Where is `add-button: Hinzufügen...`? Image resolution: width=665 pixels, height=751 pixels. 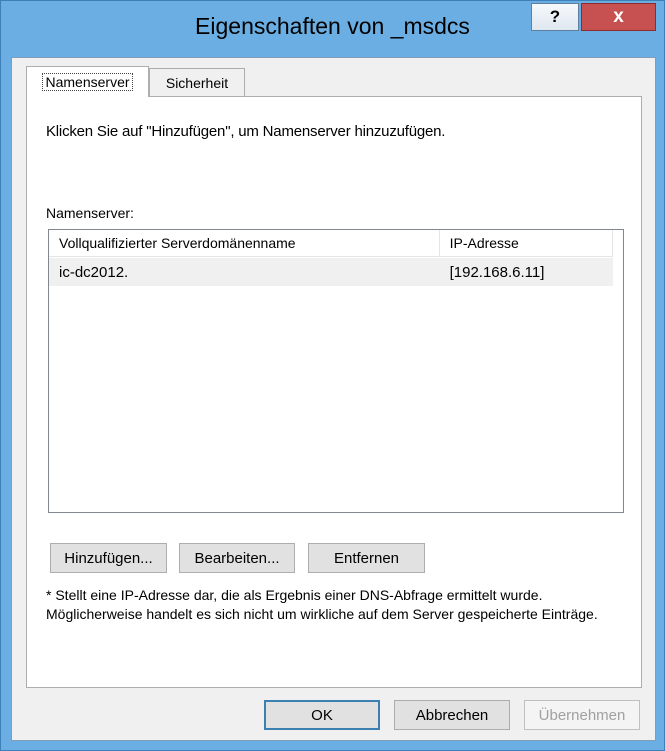
add-button: Hinzufügen... is located at coordinates (108, 558).